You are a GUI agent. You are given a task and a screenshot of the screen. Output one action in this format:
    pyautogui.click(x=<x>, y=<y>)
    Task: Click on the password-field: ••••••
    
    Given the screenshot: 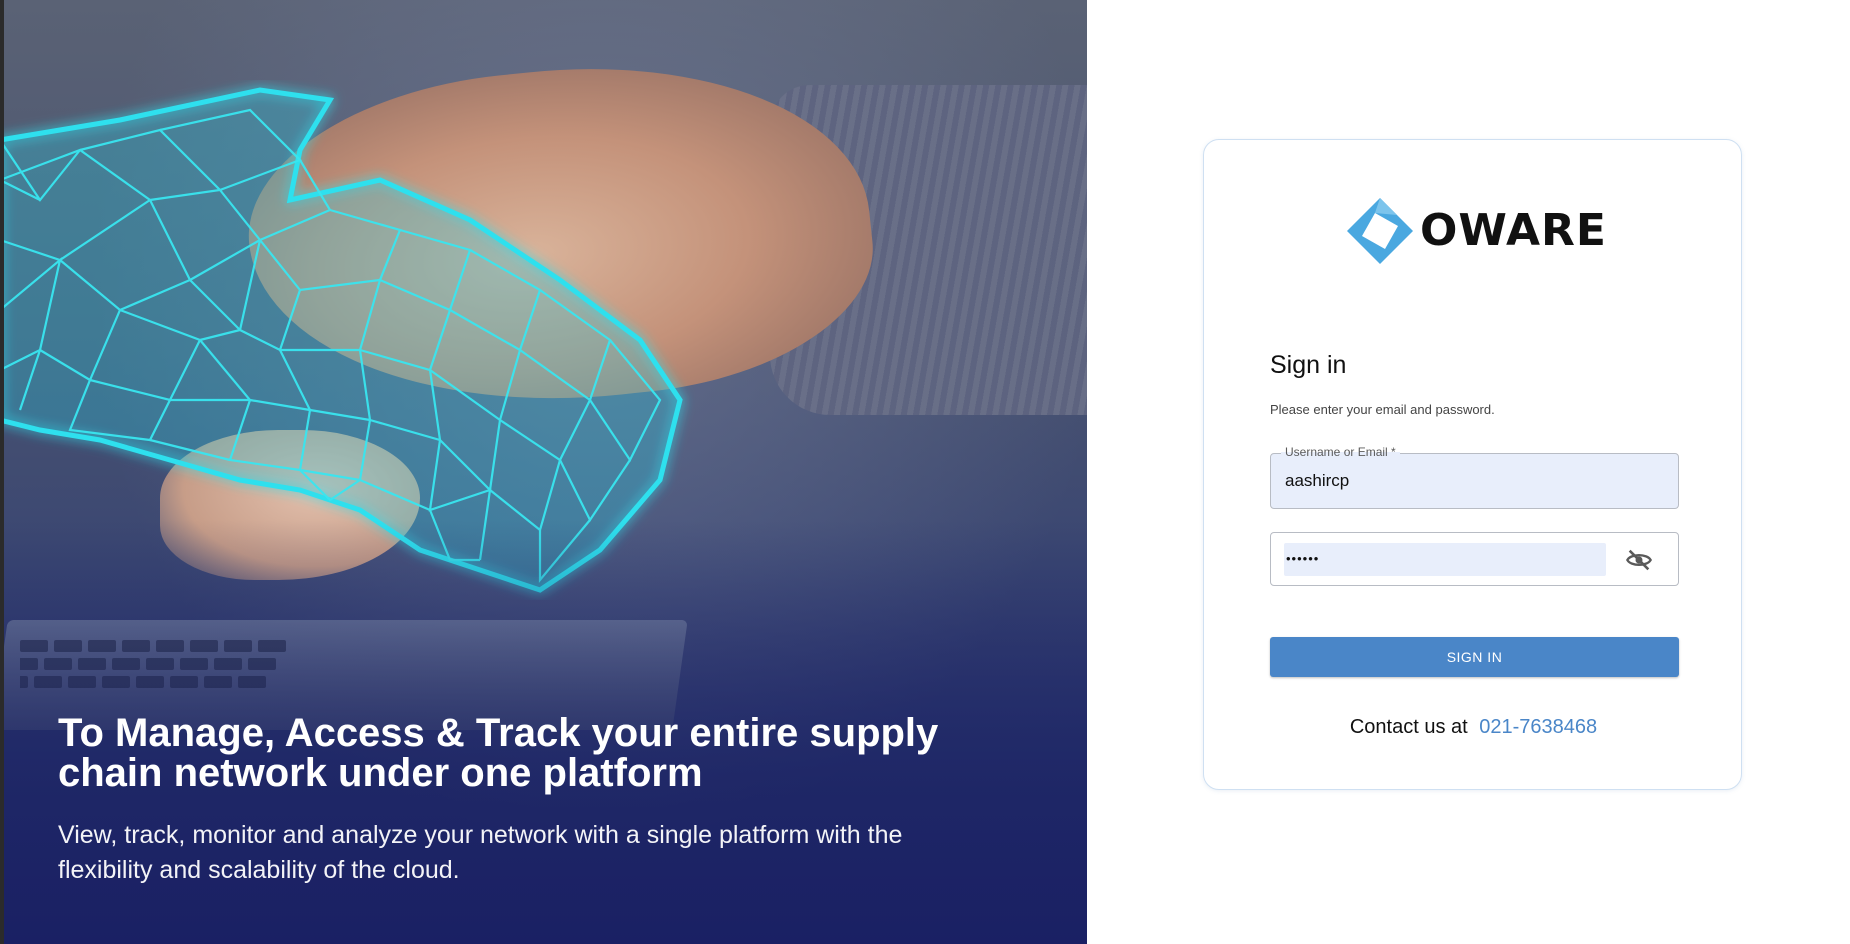 What is the action you would take?
    pyautogui.click(x=1474, y=559)
    